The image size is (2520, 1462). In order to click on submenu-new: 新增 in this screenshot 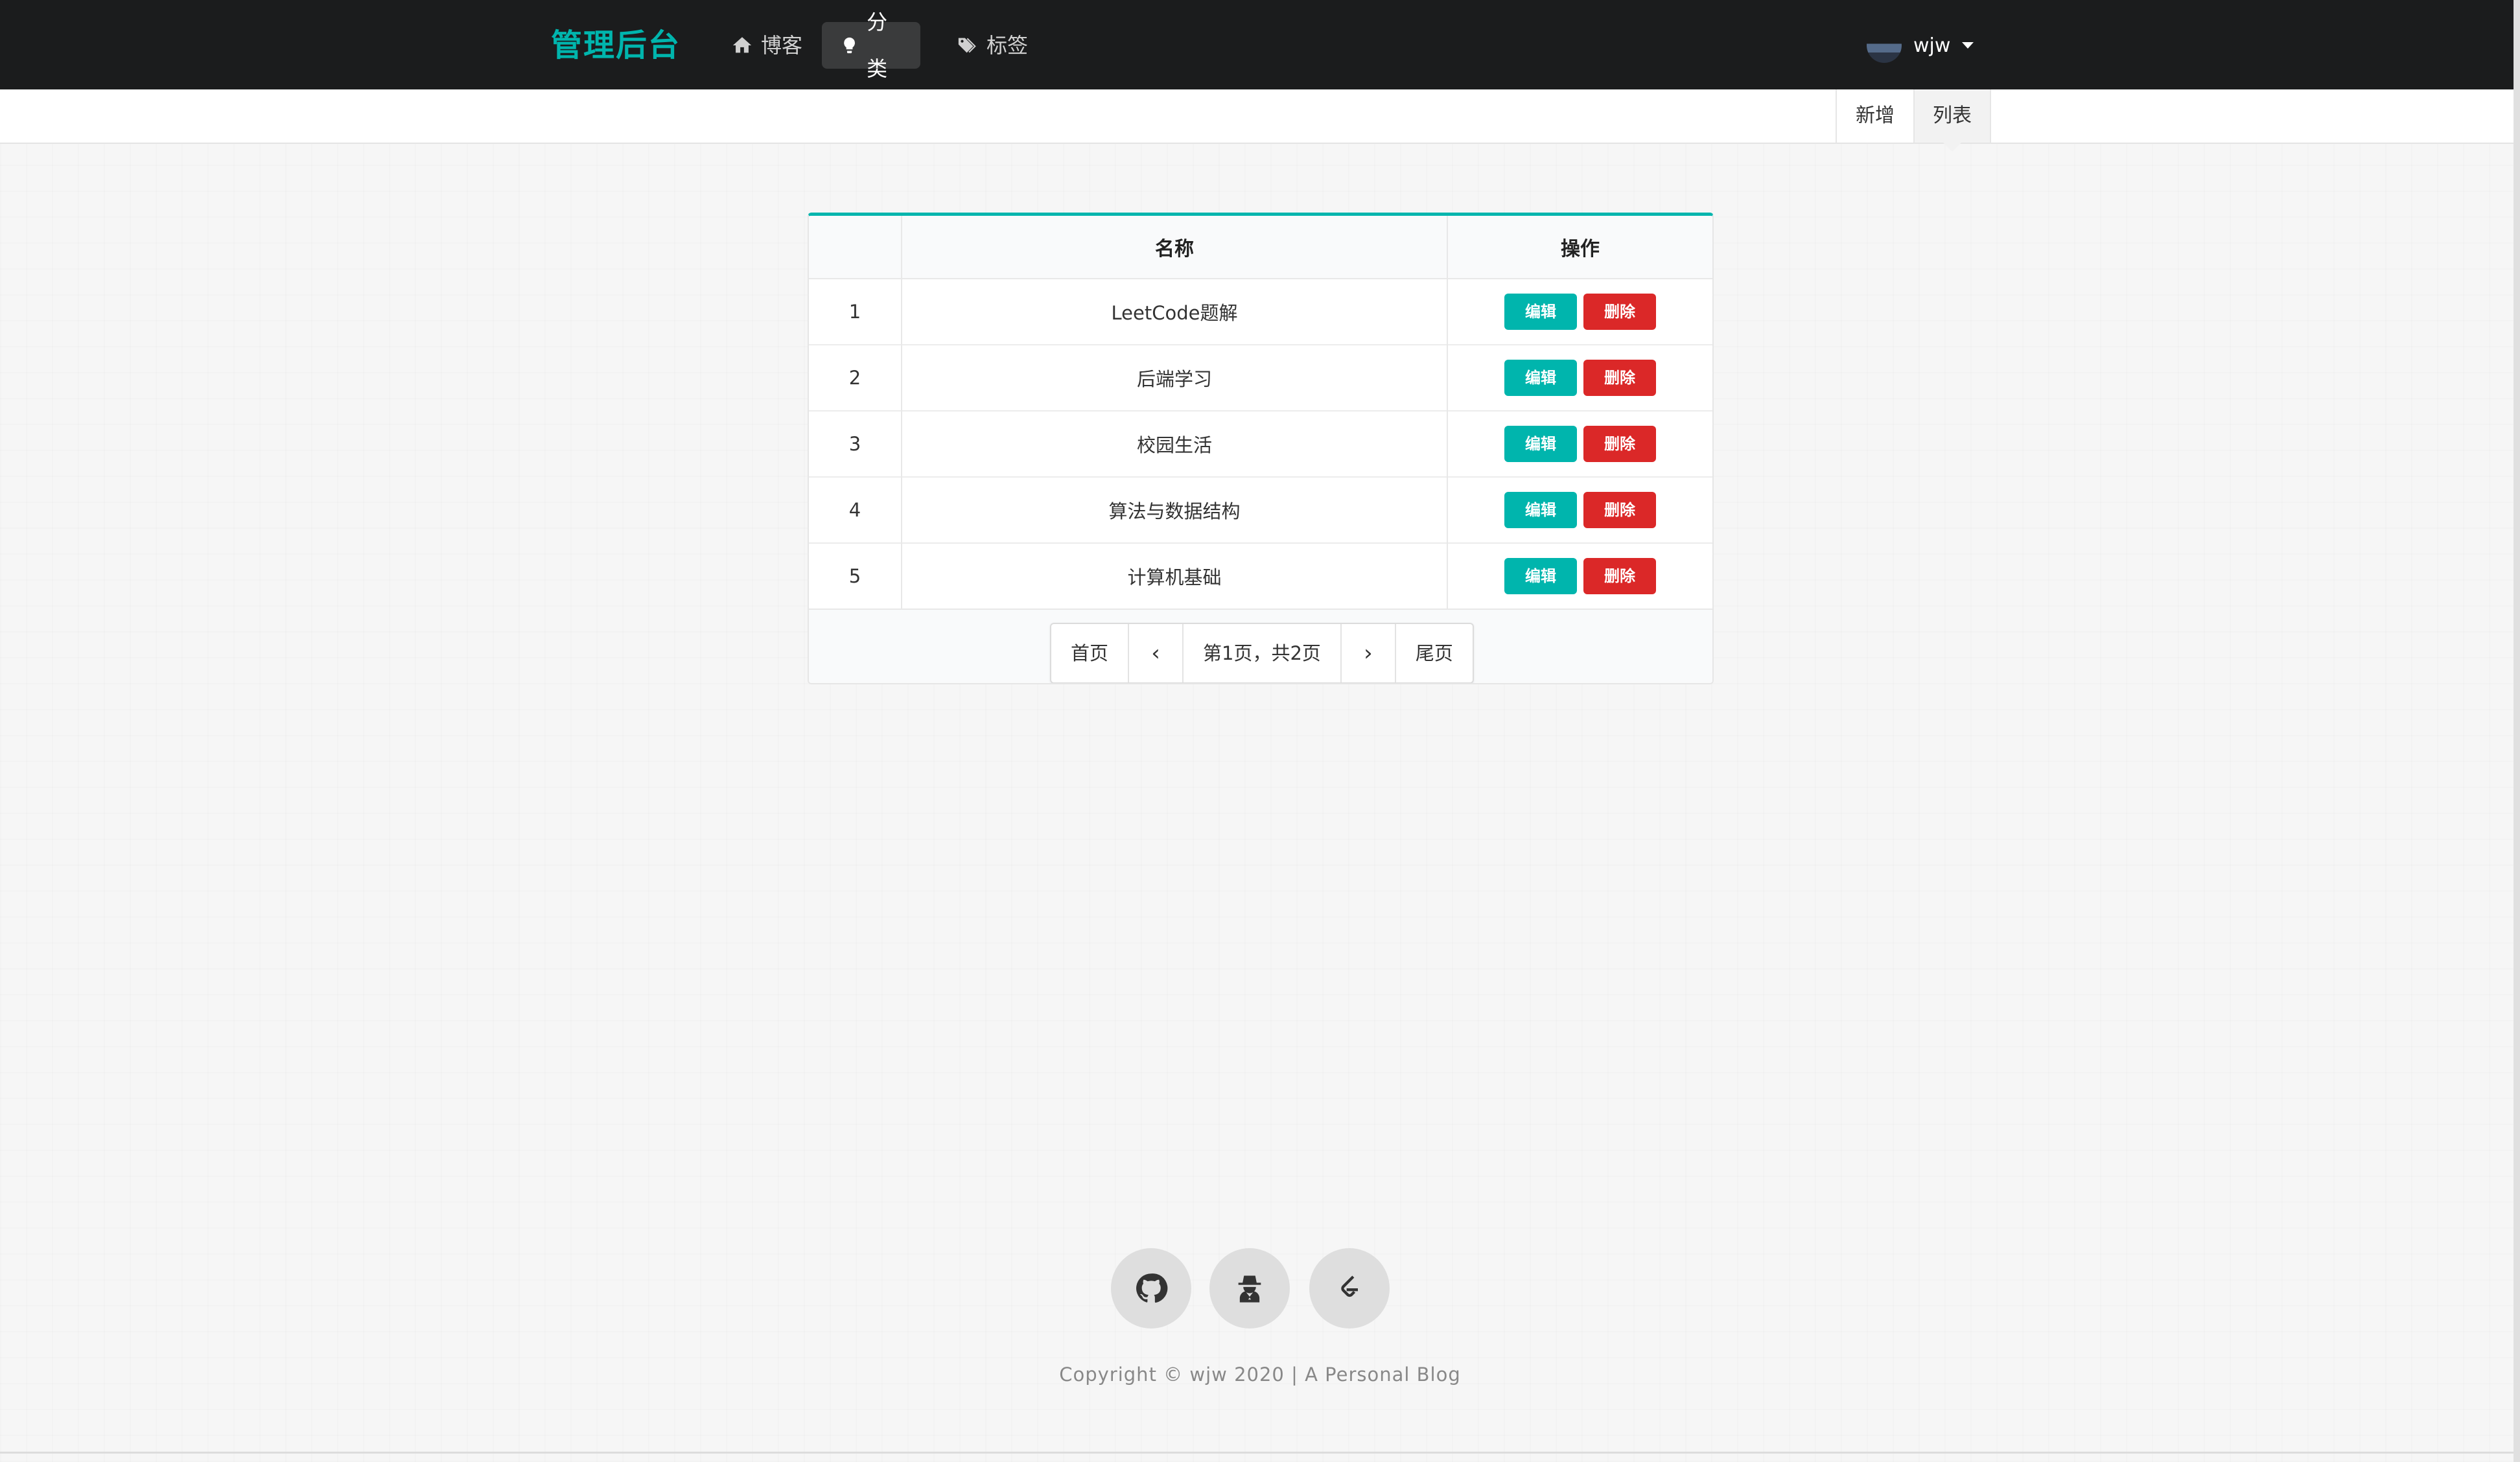, I will do `click(1874, 116)`.